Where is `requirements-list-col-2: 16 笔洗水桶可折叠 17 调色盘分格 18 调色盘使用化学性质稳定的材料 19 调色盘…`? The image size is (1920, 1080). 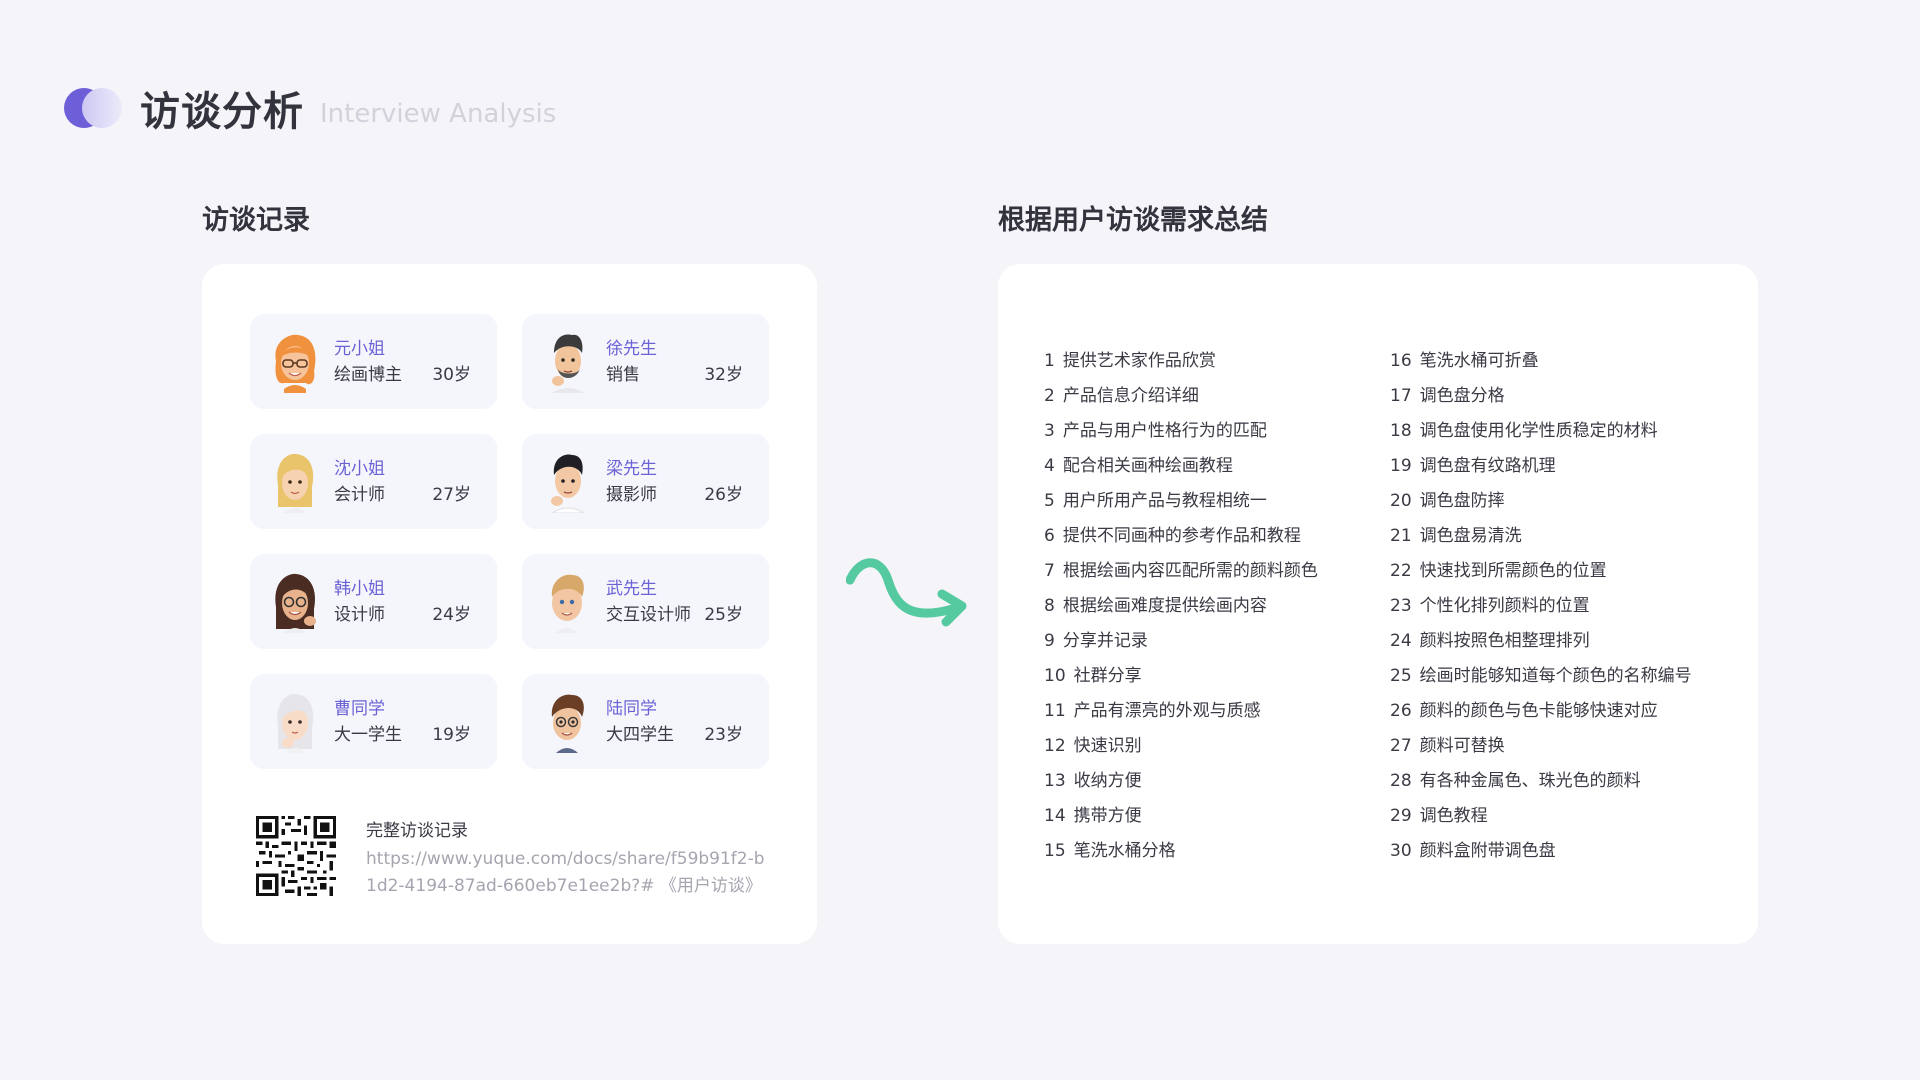 requirements-list-col-2: 16 笔洗水桶可折叠 17 调色盘分格 18 调色盘使用化学性质稳定的材料 19 调色盘… is located at coordinates (1541, 606).